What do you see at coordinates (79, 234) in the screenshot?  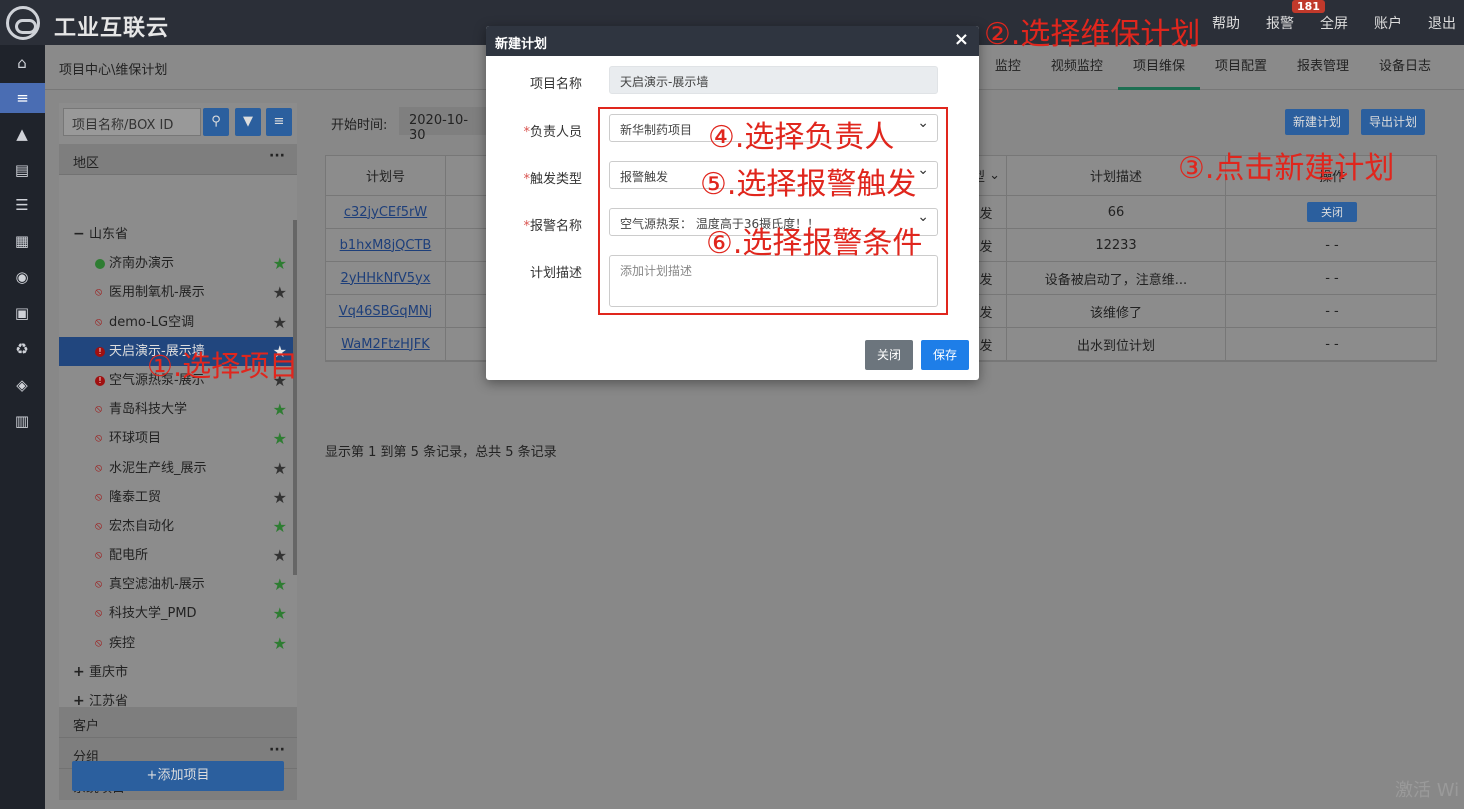 I see `collapse-icon: −` at bounding box center [79, 234].